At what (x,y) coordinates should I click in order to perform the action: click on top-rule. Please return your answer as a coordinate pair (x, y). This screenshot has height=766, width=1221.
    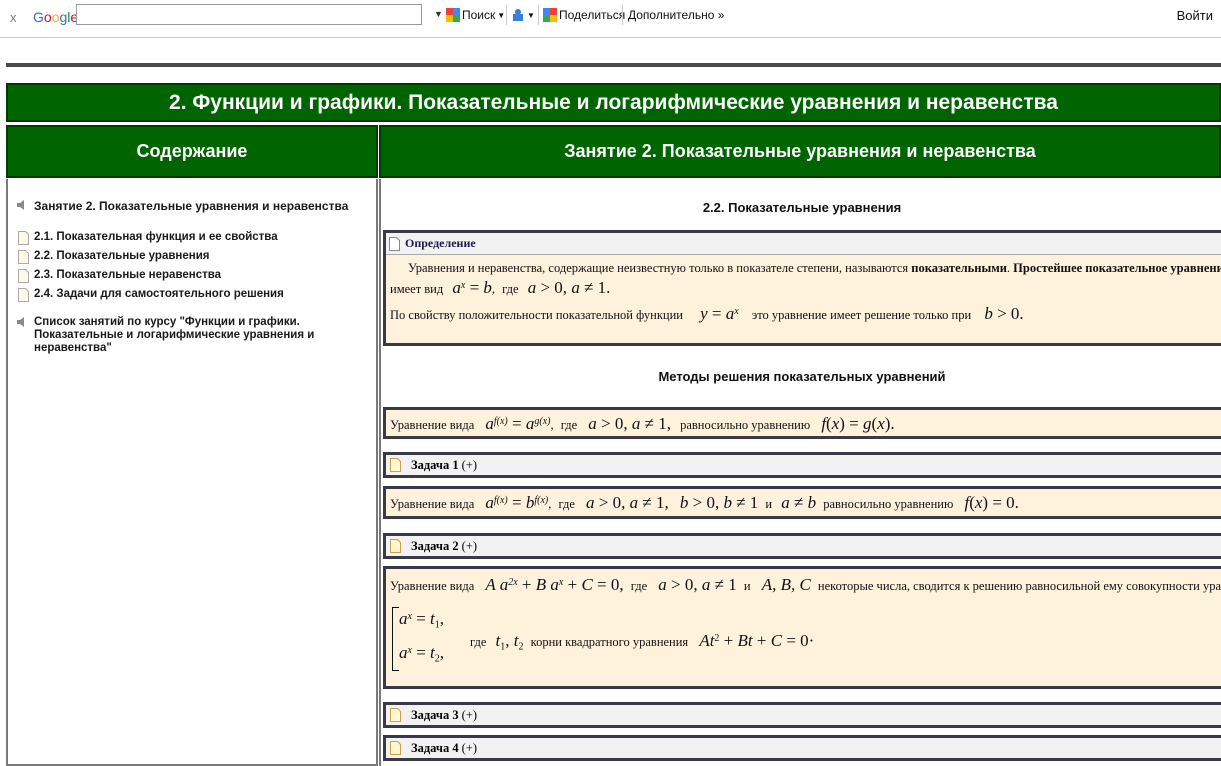
    Looking at the image, I should click on (613, 65).